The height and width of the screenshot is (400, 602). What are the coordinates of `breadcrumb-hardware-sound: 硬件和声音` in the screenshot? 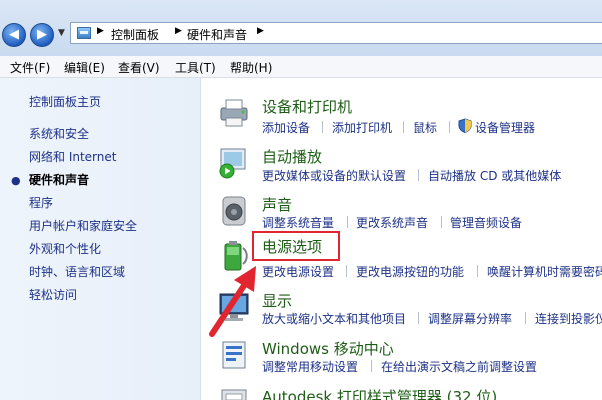 It's located at (217, 34).